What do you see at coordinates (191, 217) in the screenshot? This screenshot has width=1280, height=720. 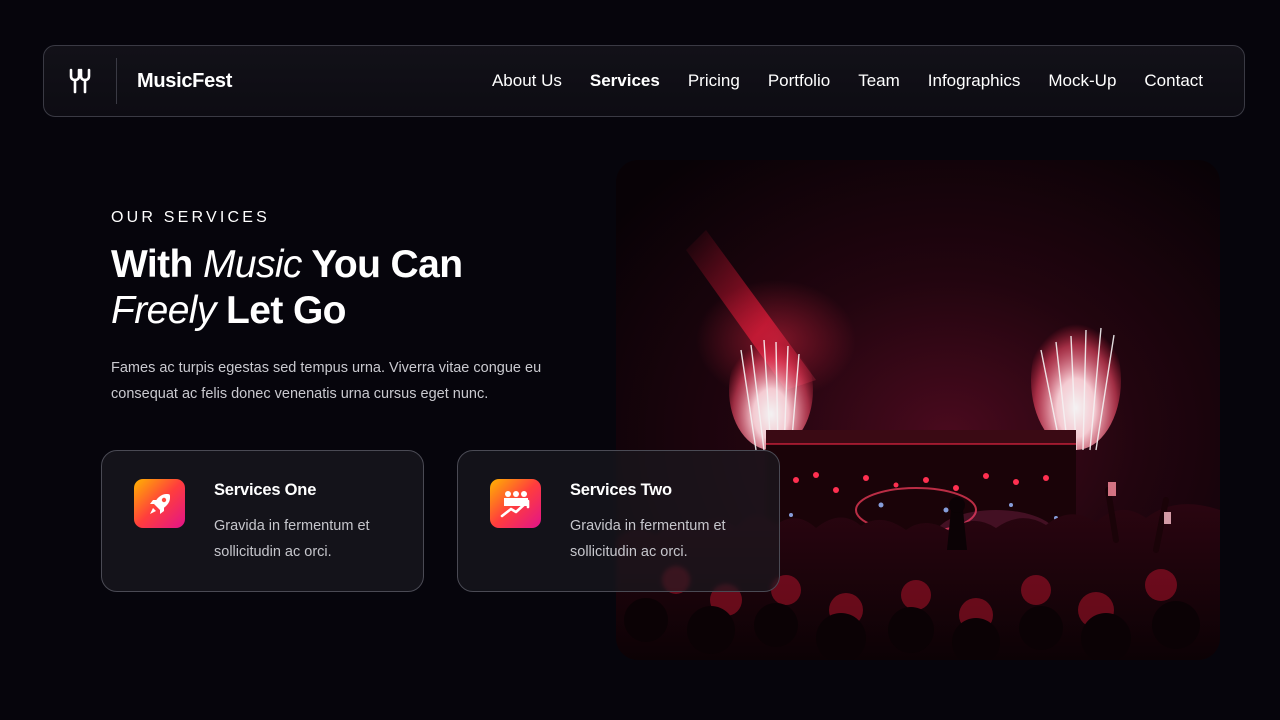 I see `section-eyebrow: OUR SERVICES` at bounding box center [191, 217].